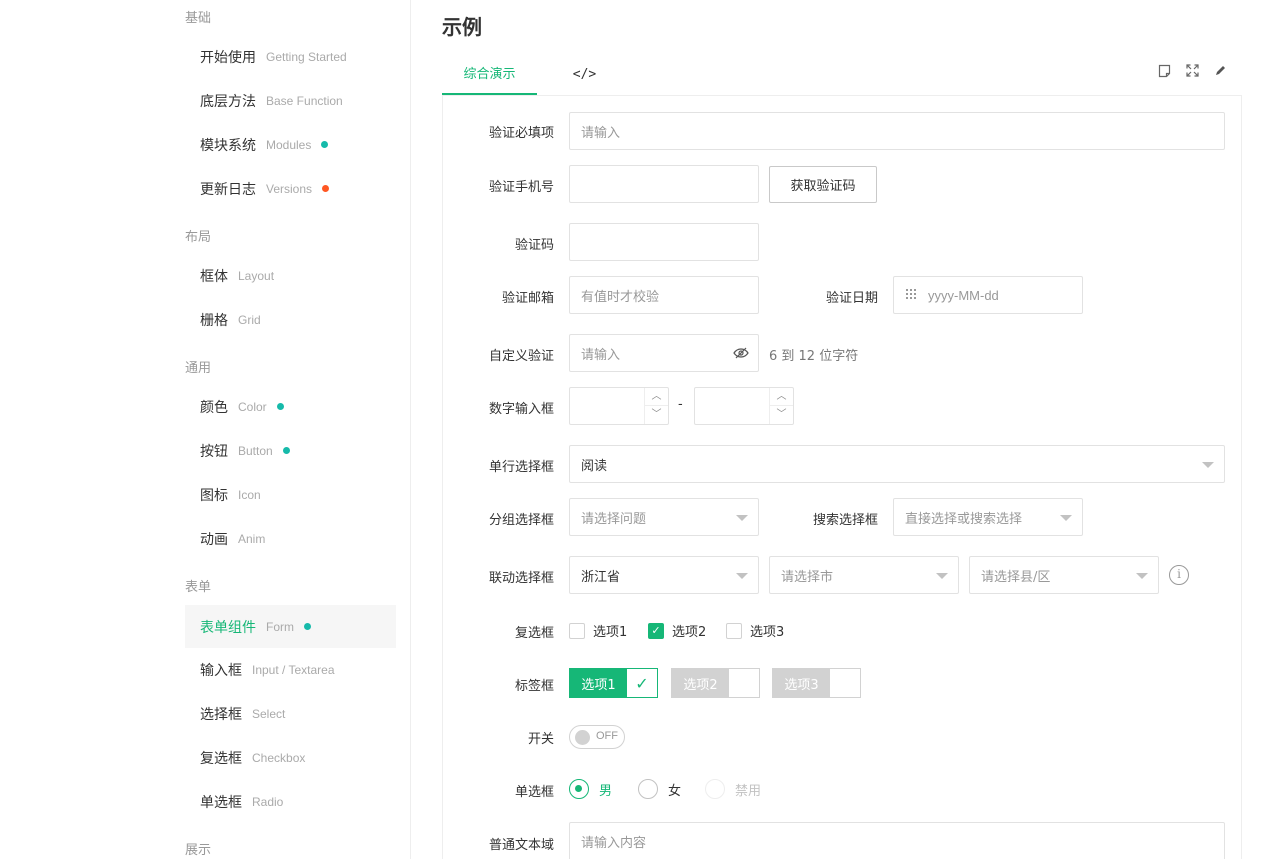 This screenshot has width=1261, height=859. I want to click on nav-item-sublabel: Color, so click(252, 406).